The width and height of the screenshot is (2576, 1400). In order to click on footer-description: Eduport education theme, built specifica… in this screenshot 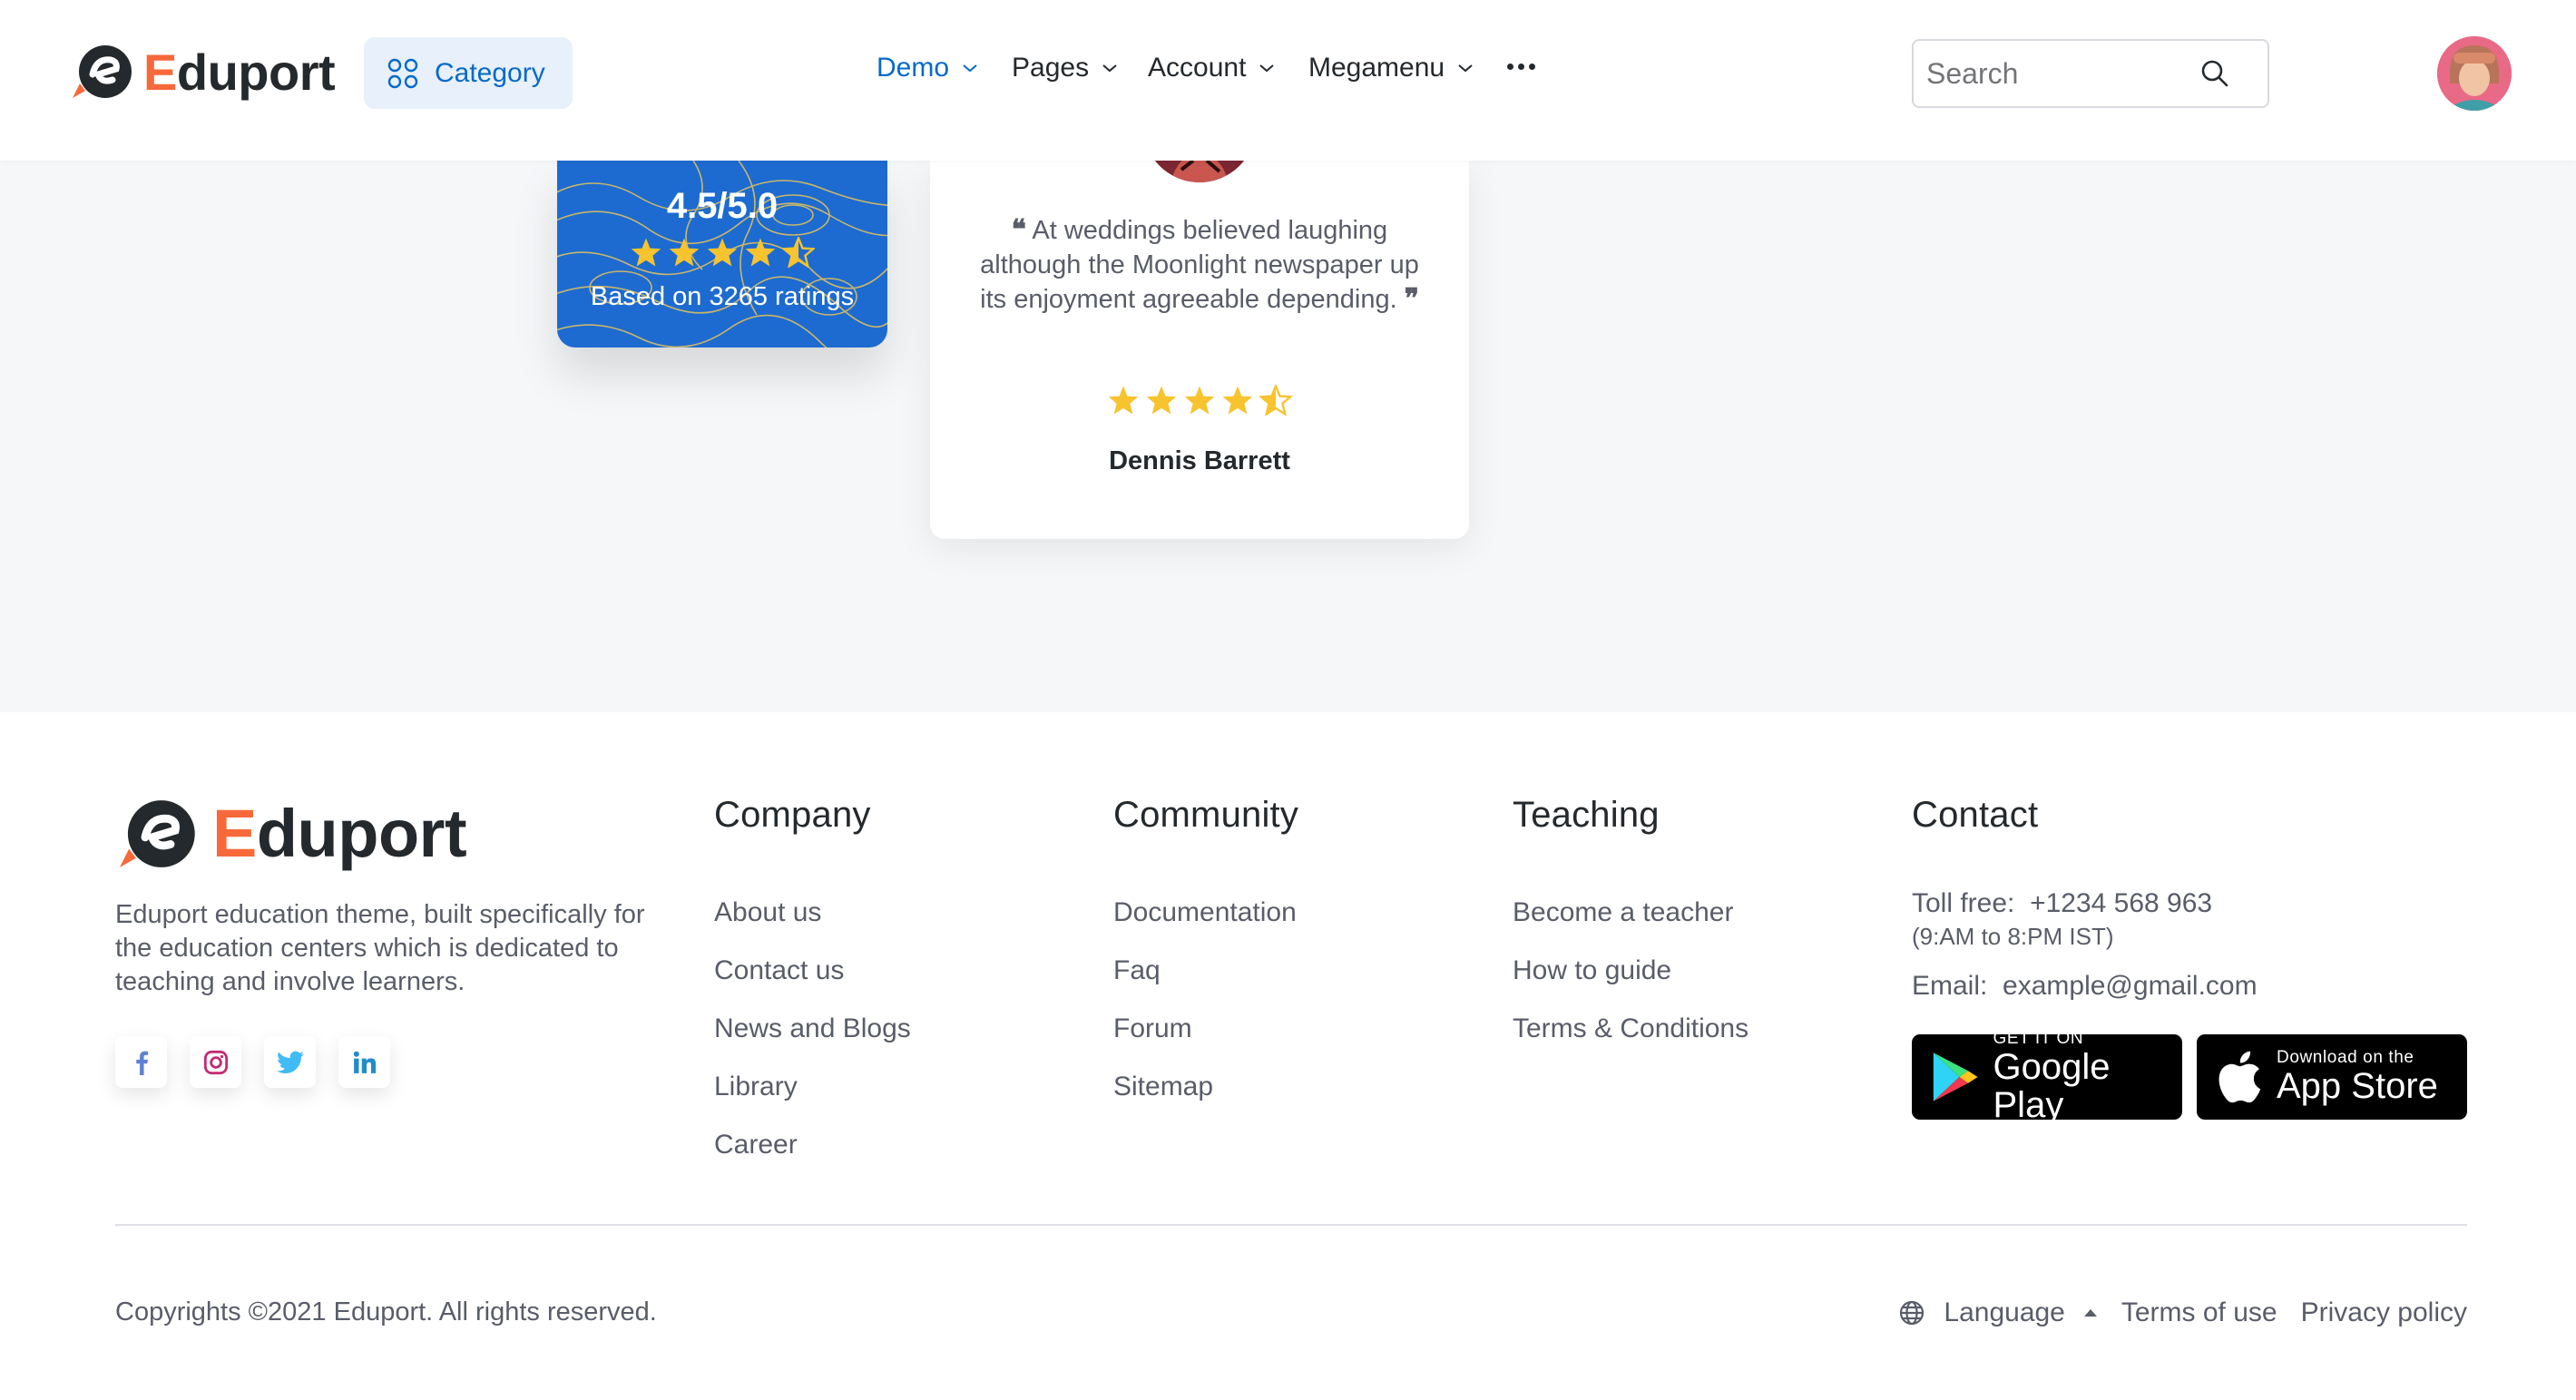, I will do `click(380, 948)`.